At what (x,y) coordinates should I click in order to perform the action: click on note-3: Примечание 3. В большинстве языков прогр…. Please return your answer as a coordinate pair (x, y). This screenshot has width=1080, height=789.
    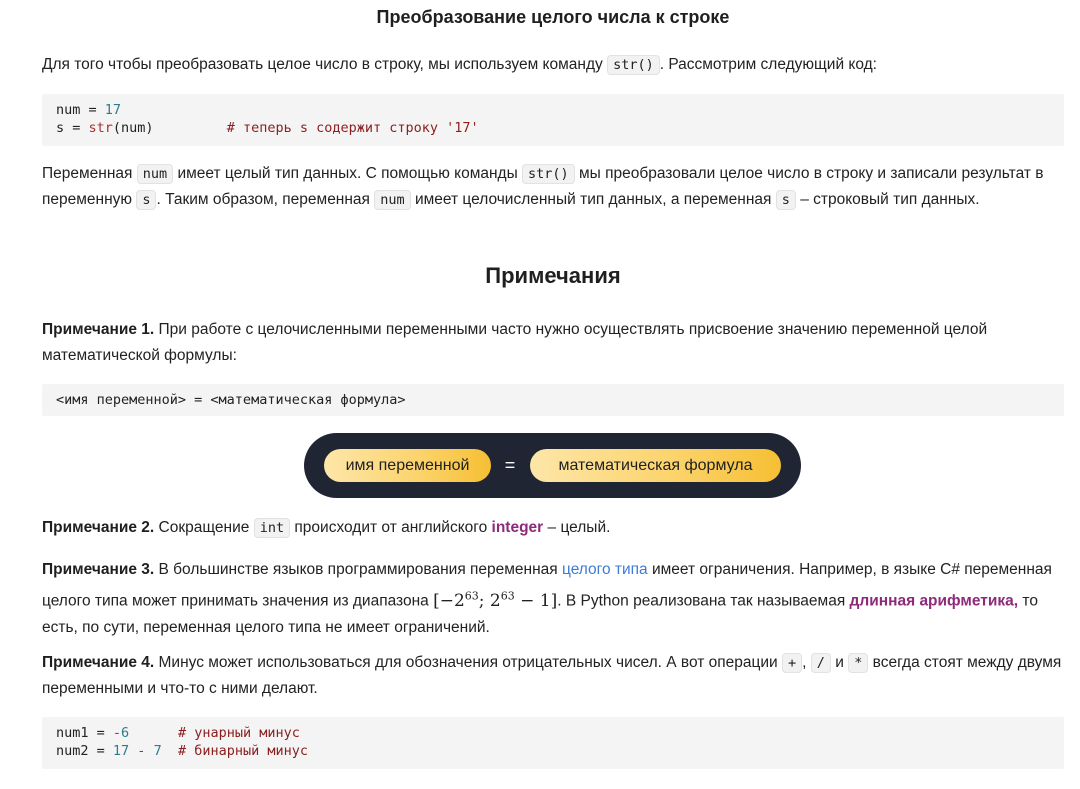
    Looking at the image, I should click on (547, 598).